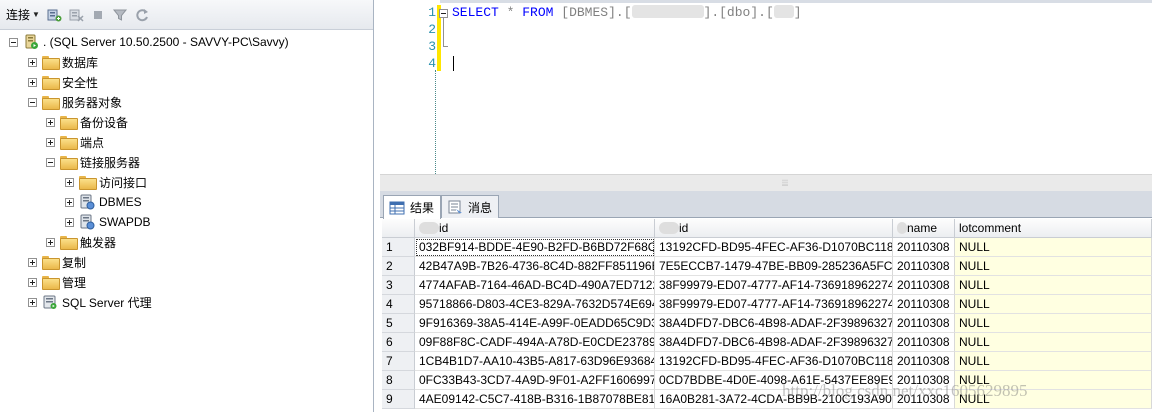 The image size is (1152, 412). What do you see at coordinates (398, 228) in the screenshot?
I see `grid-corner-header` at bounding box center [398, 228].